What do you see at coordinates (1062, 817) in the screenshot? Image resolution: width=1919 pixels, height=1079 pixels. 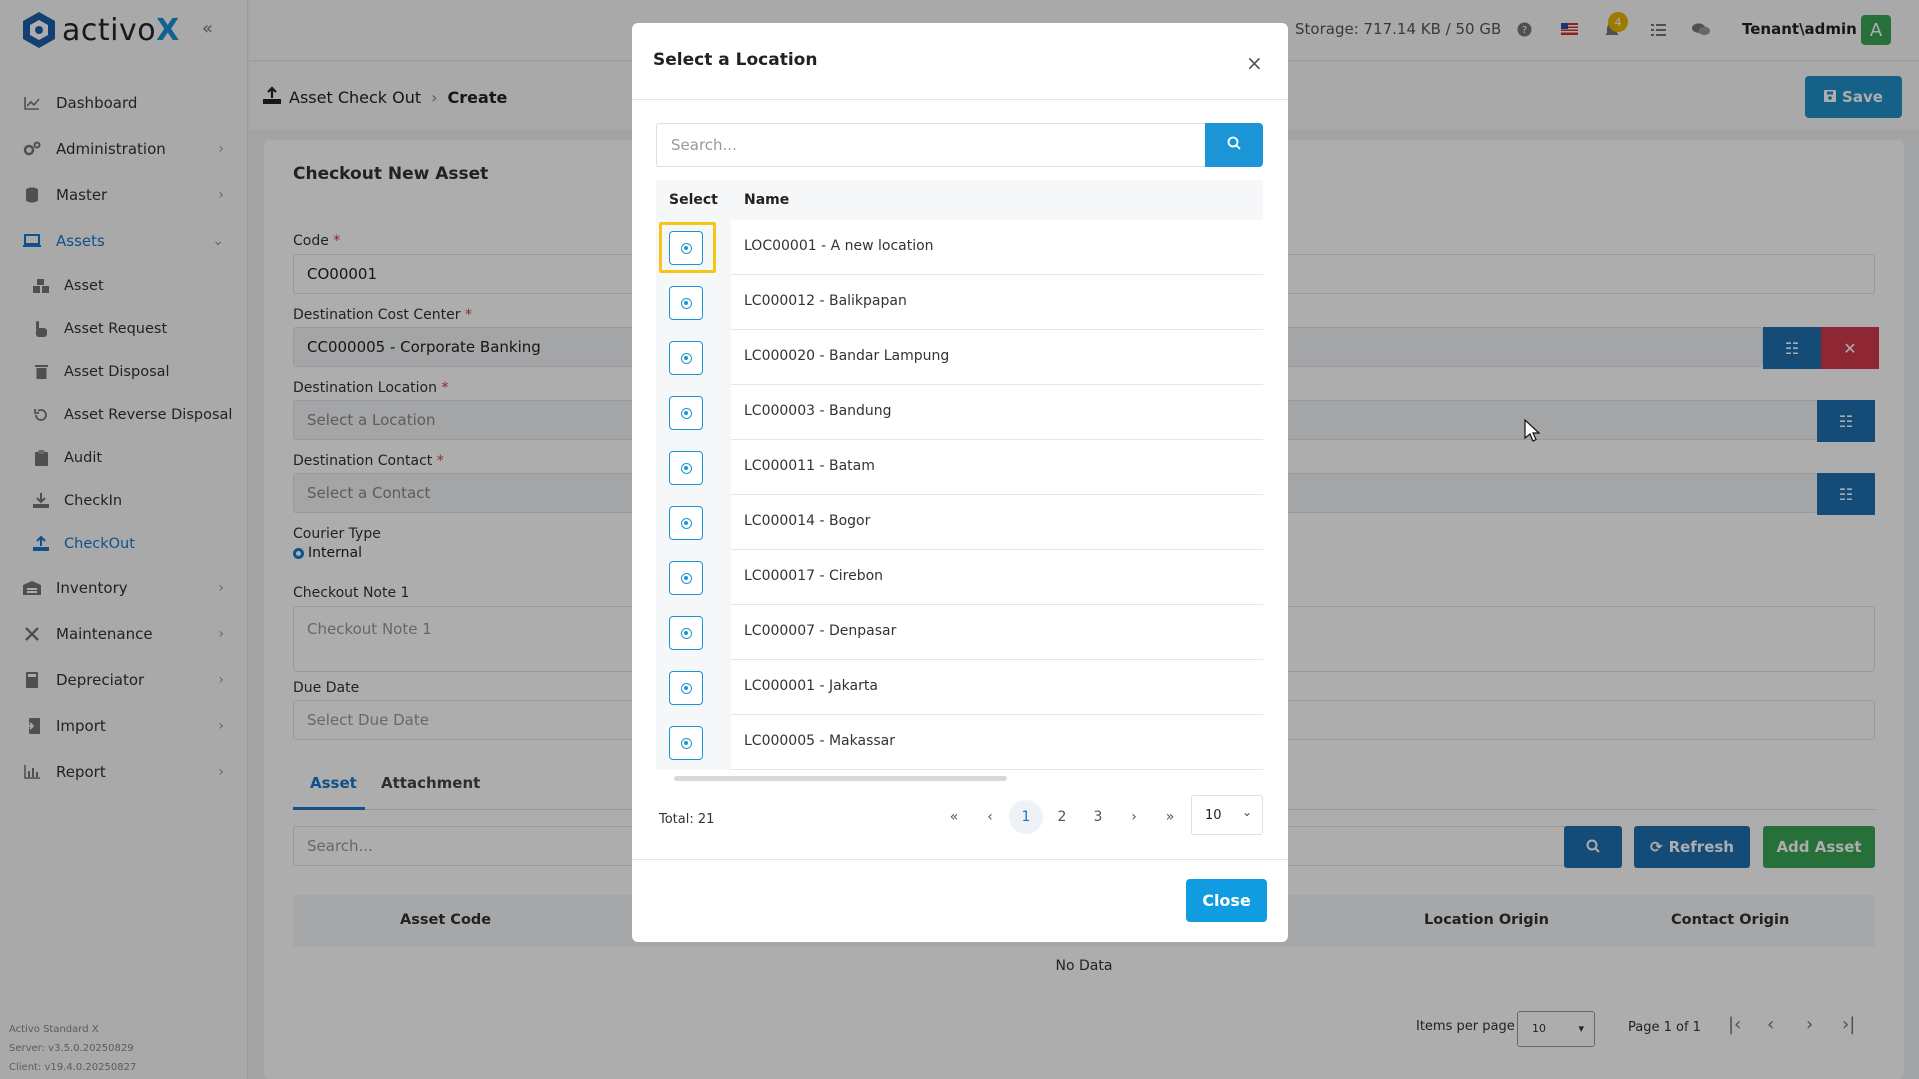 I see `page-button-2: 2` at bounding box center [1062, 817].